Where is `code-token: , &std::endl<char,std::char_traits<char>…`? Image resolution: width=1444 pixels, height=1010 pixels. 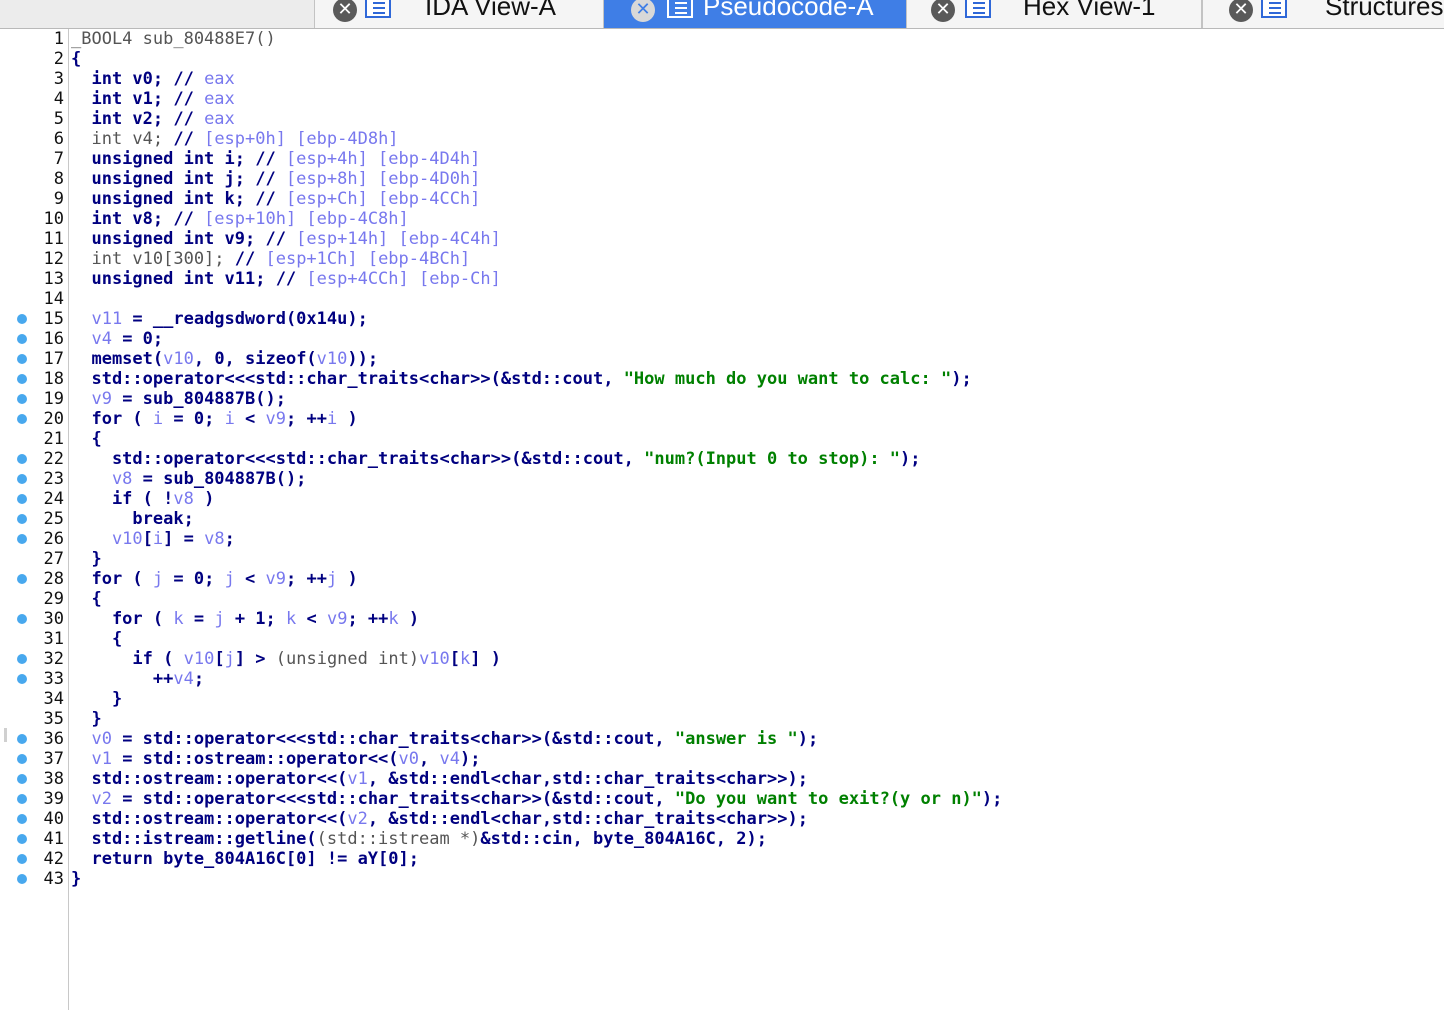 code-token: , &std::endl<char,std::char_traits<char>… is located at coordinates (587, 779).